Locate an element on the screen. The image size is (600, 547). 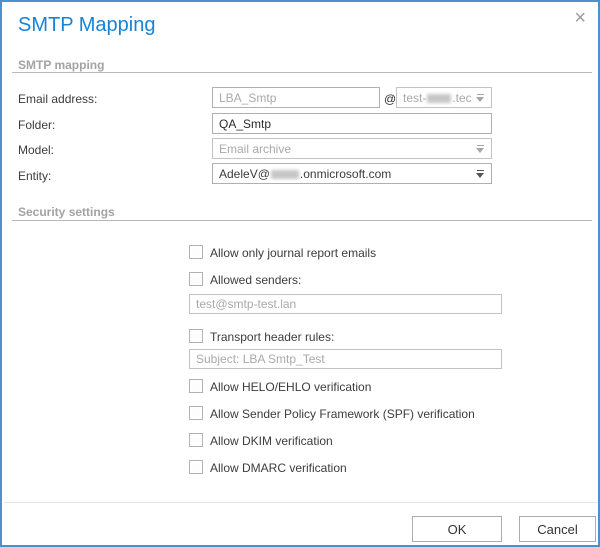
entity-dropdown: AdeleV@ .onmicrosoft.com is located at coordinates (352, 173).